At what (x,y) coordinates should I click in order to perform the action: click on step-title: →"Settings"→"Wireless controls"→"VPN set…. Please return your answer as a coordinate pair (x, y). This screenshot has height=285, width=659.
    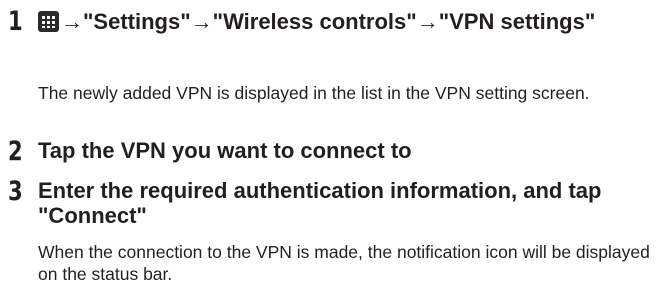
    Looking at the image, I should click on (343, 21).